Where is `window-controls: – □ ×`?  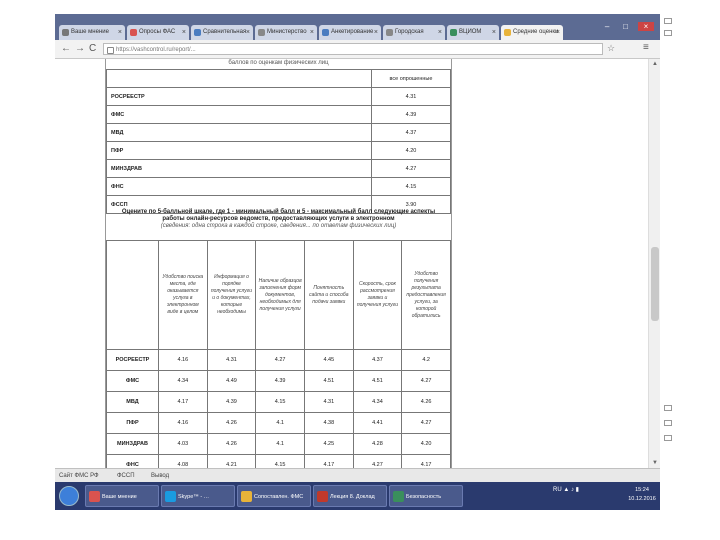 window-controls: – □ × is located at coordinates (626, 25).